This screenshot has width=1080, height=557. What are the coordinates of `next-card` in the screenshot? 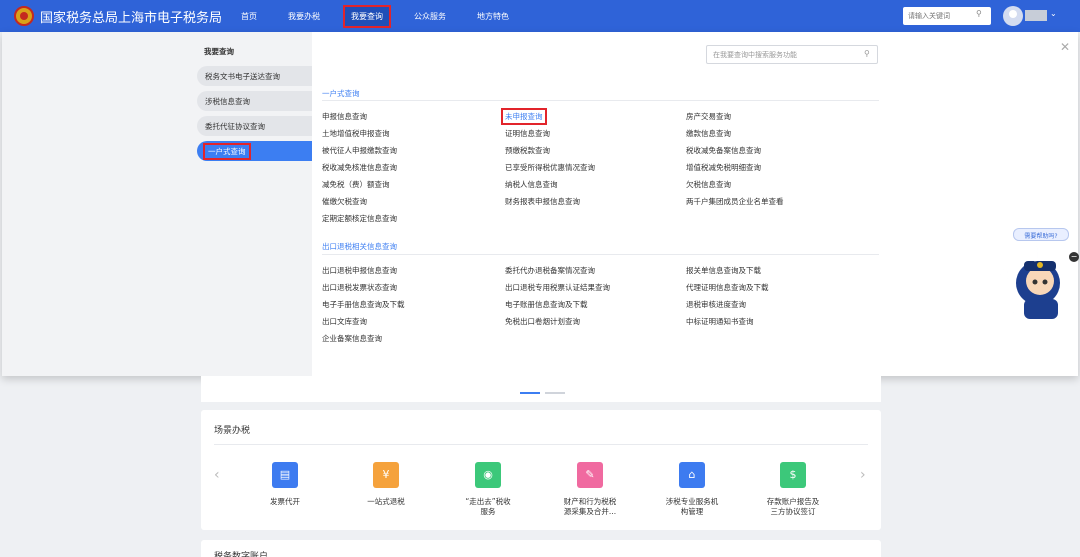 It's located at (541, 548).